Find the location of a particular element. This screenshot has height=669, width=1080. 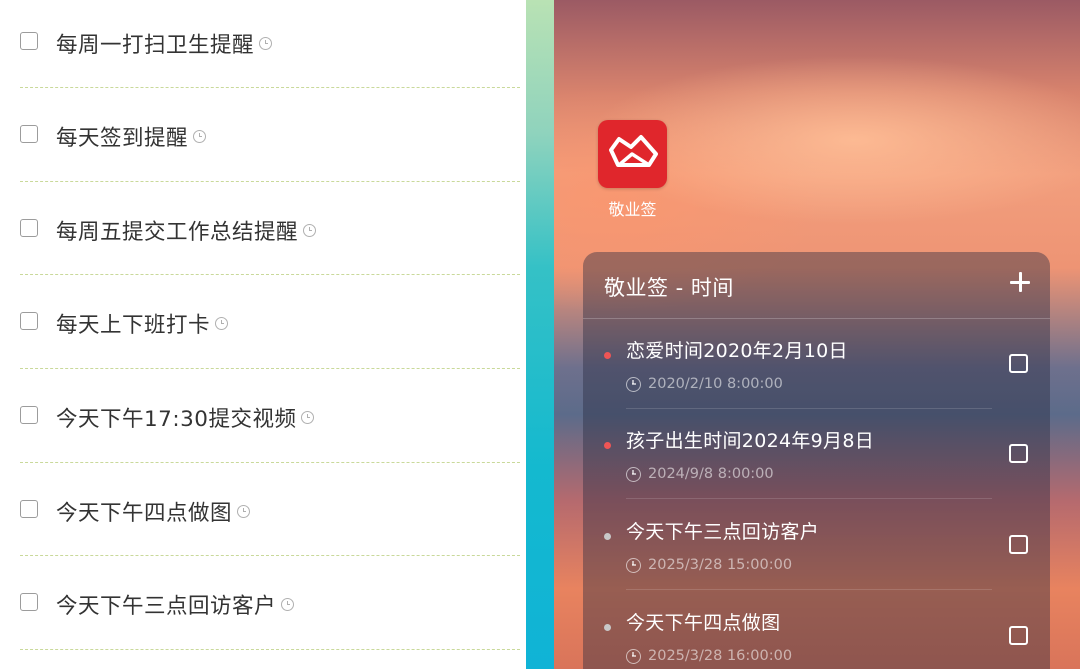

list-item: 每天上下班打卡 is located at coordinates (263, 326).